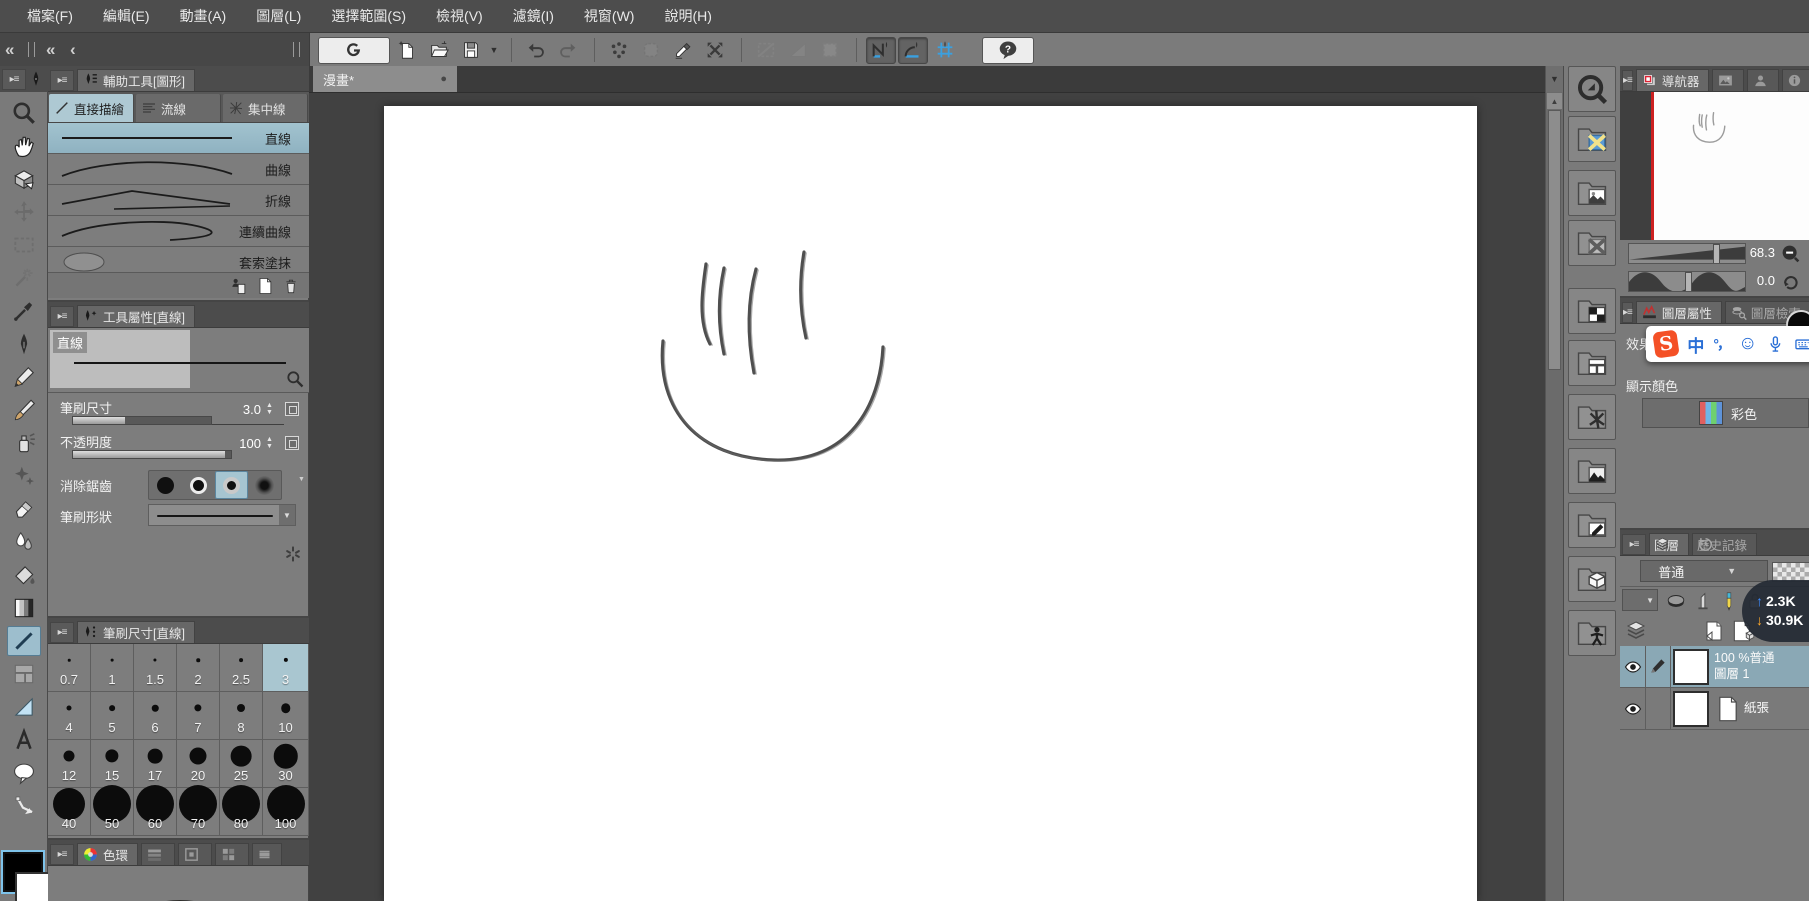  I want to click on ime-emoji-icon: ☺, so click(1747, 344).